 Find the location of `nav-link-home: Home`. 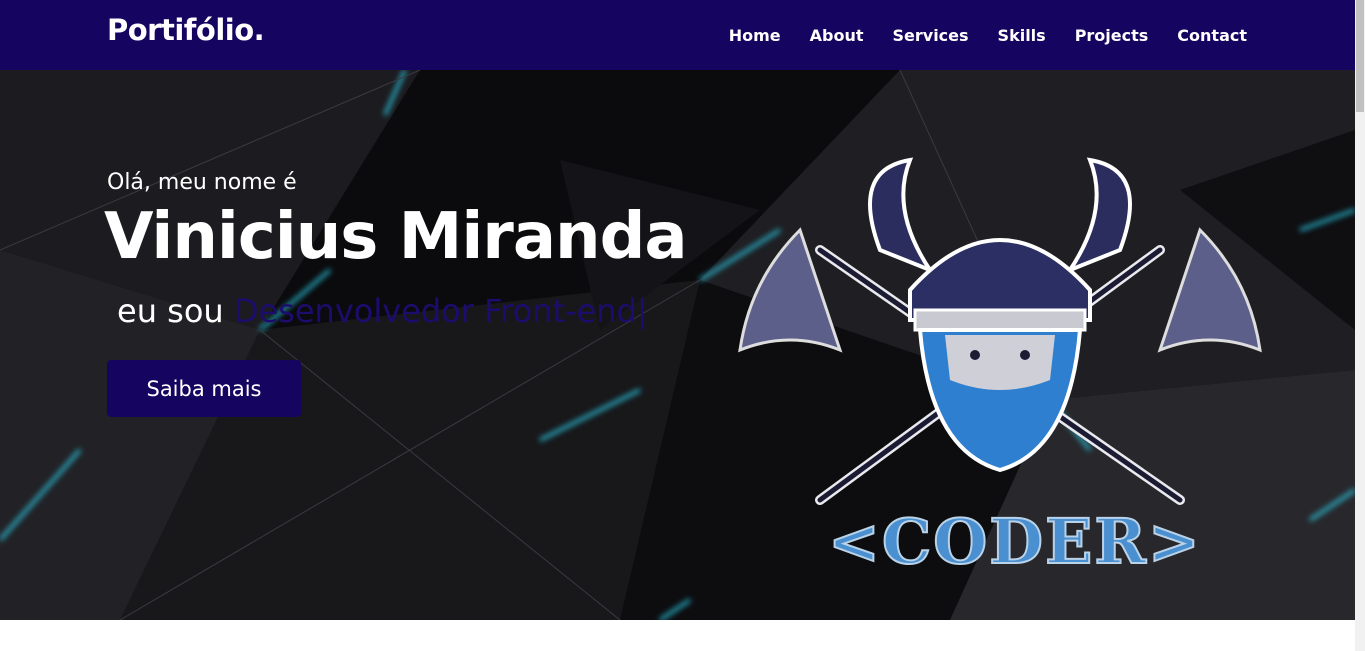

nav-link-home: Home is located at coordinates (755, 35).